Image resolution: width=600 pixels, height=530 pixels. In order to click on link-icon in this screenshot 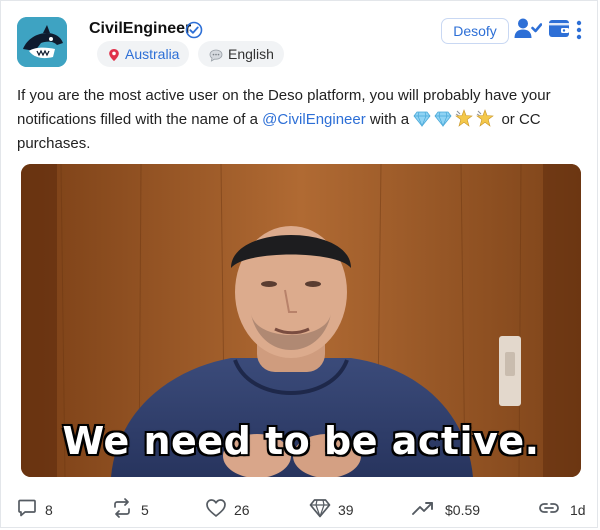, I will do `click(549, 508)`.